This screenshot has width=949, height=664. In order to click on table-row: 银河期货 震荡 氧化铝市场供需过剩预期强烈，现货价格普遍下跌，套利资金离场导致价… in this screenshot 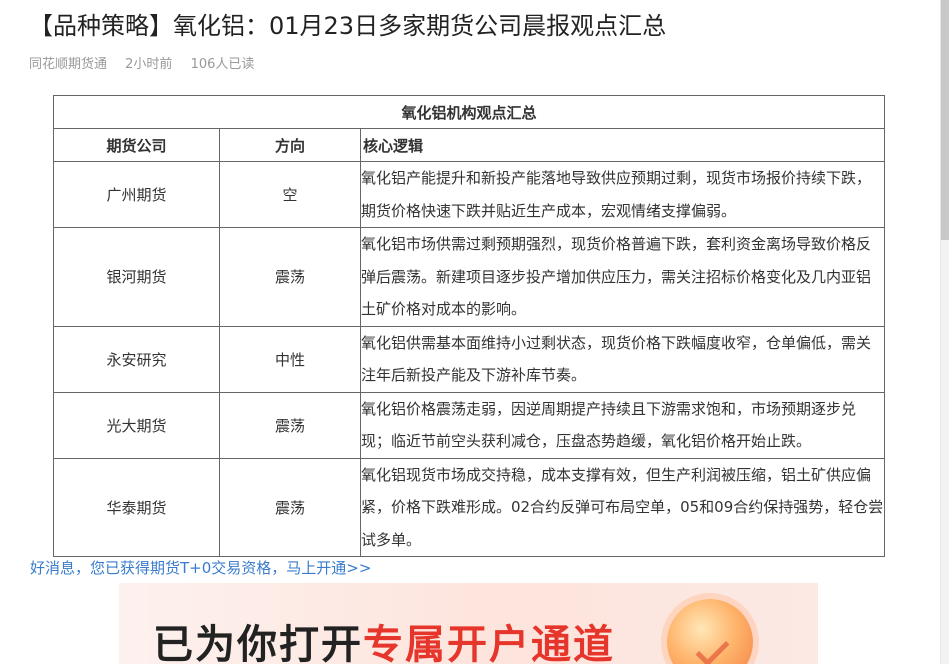, I will do `click(469, 277)`.